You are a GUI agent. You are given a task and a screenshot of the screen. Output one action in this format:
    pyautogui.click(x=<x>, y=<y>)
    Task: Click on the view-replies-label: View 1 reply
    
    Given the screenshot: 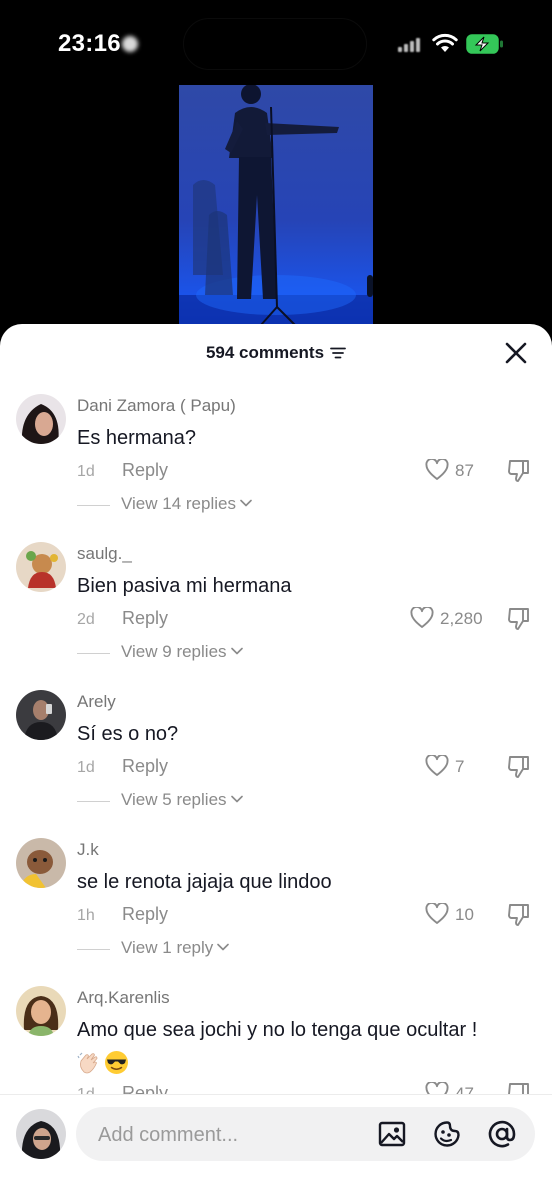 What is the action you would take?
    pyautogui.click(x=167, y=947)
    